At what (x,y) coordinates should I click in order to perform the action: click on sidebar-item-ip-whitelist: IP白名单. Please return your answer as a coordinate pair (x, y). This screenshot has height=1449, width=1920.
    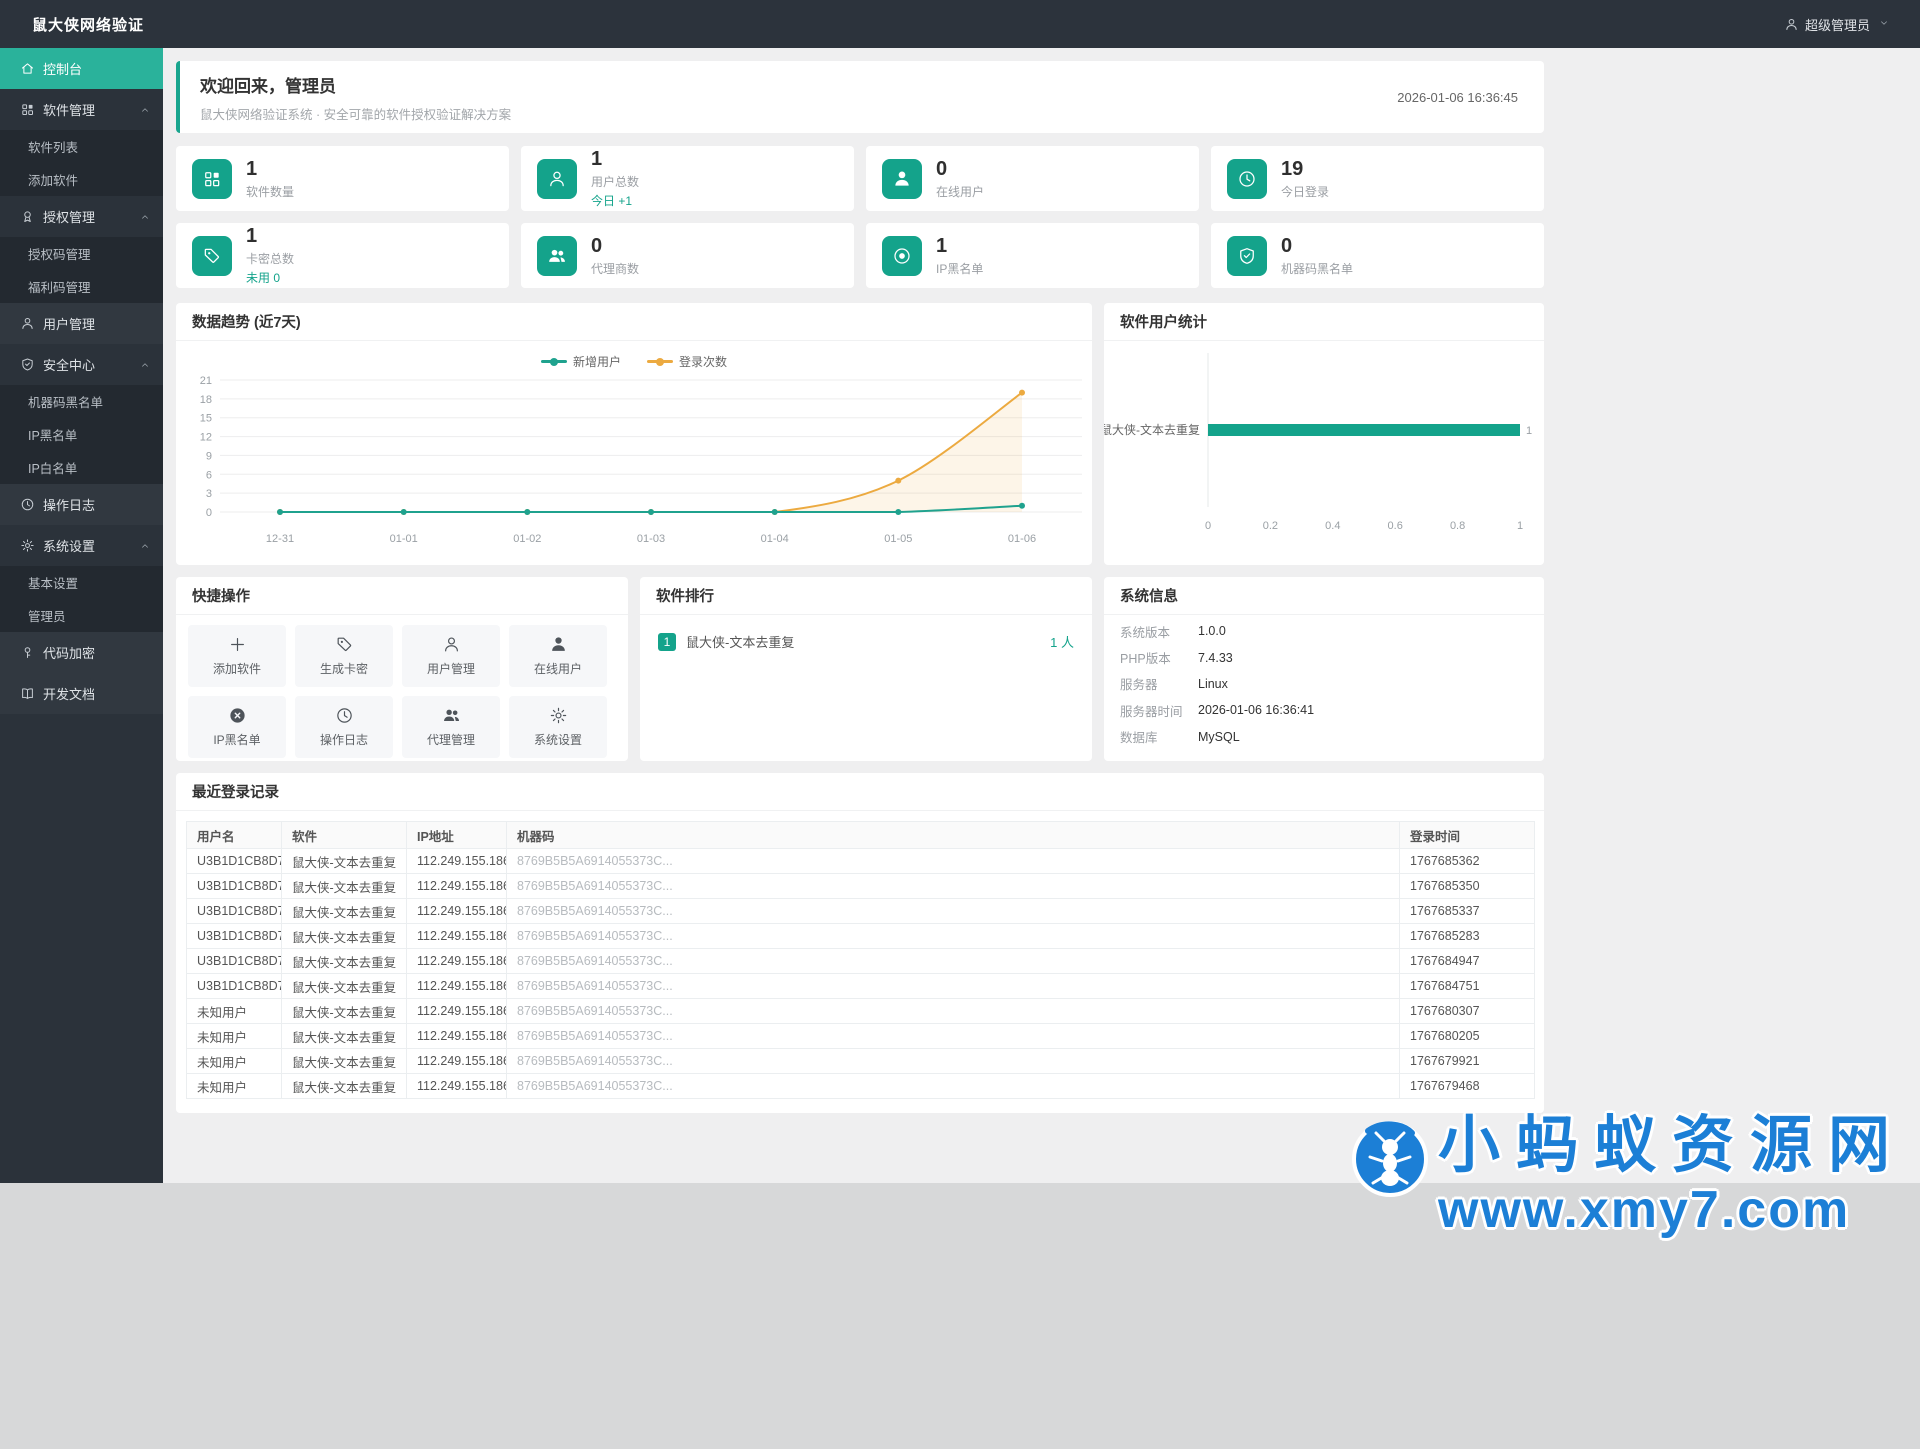
    Looking at the image, I should click on (81, 467).